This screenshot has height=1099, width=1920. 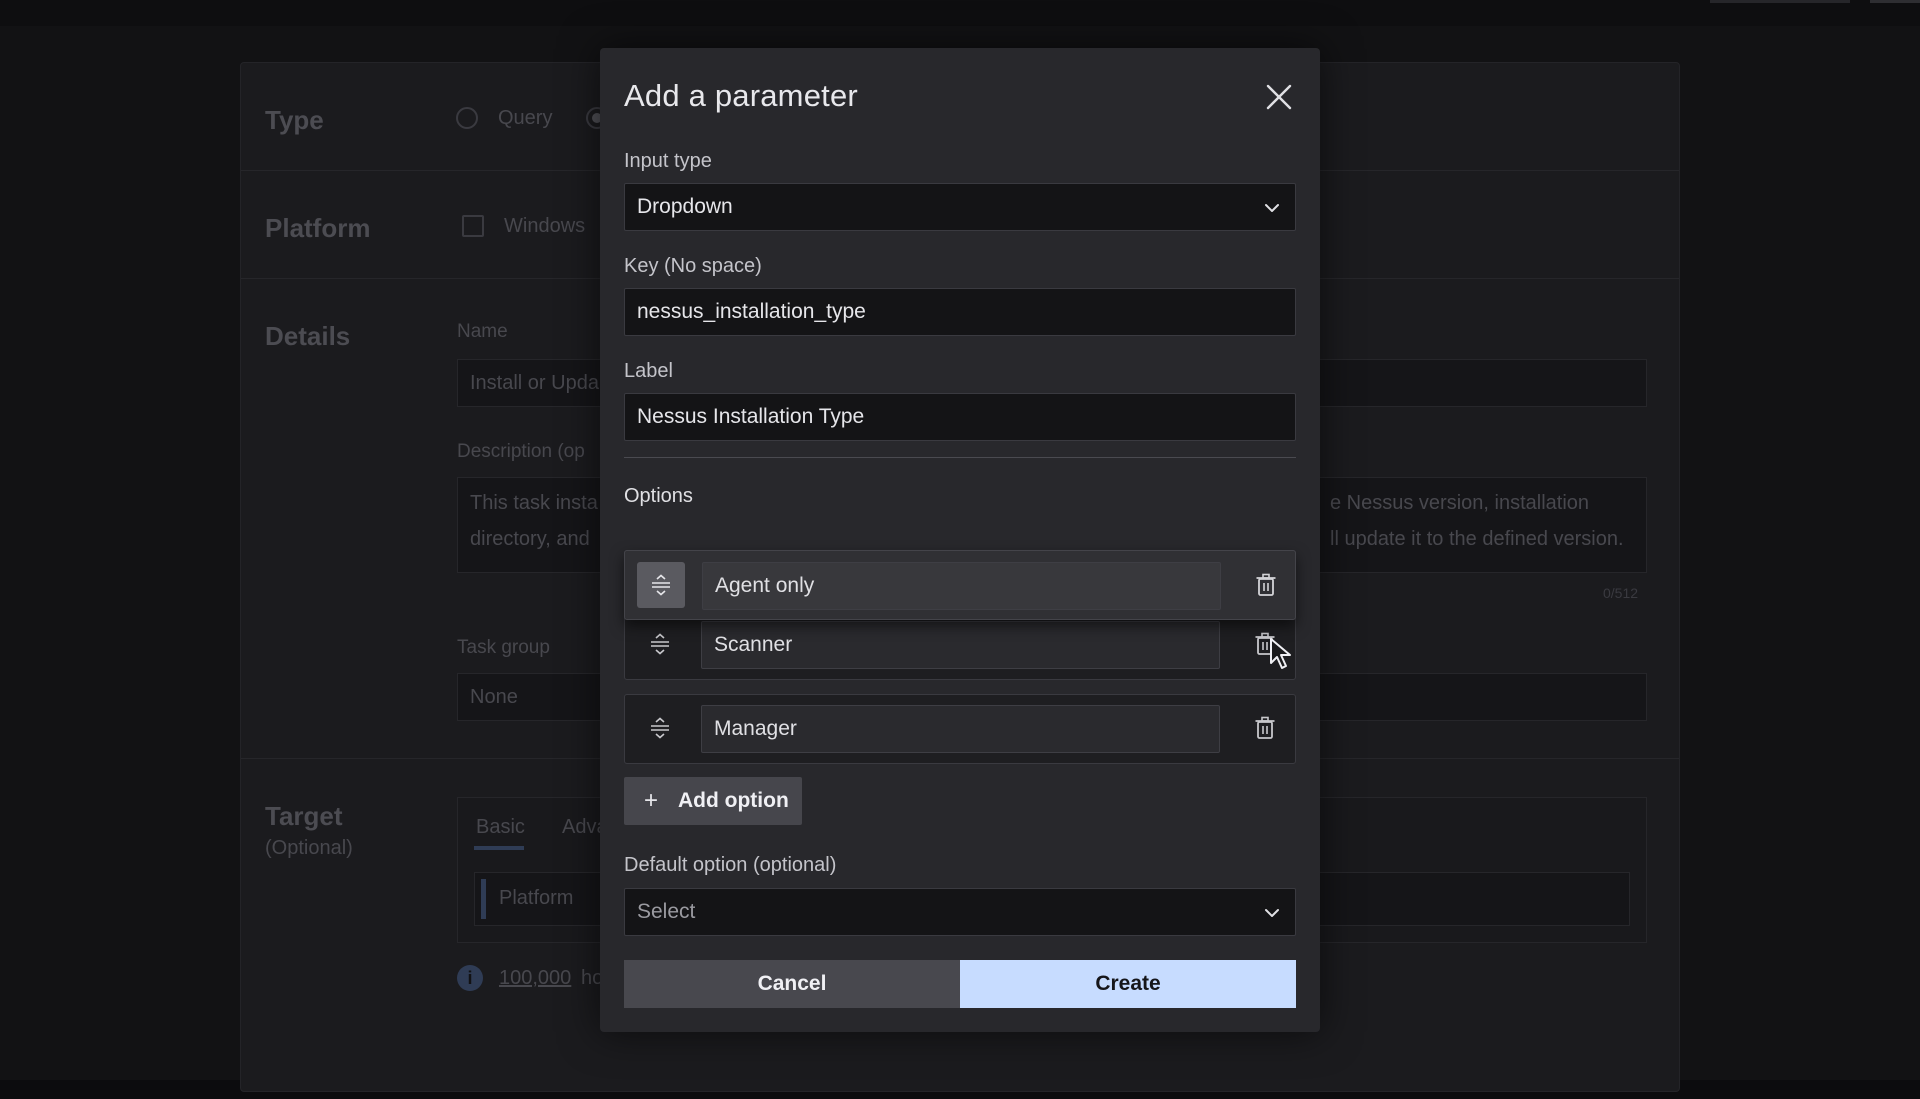 I want to click on option-input-value: Scanner, so click(x=753, y=644).